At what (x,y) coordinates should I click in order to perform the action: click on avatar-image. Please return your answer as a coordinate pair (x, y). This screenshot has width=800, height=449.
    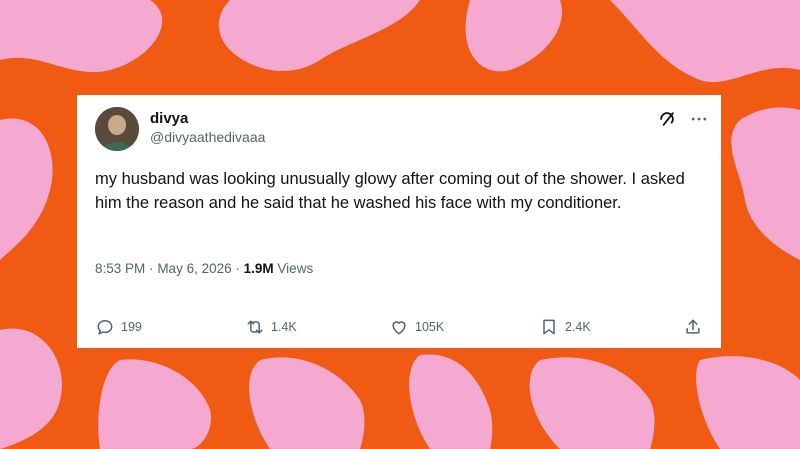
    Looking at the image, I should click on (117, 129).